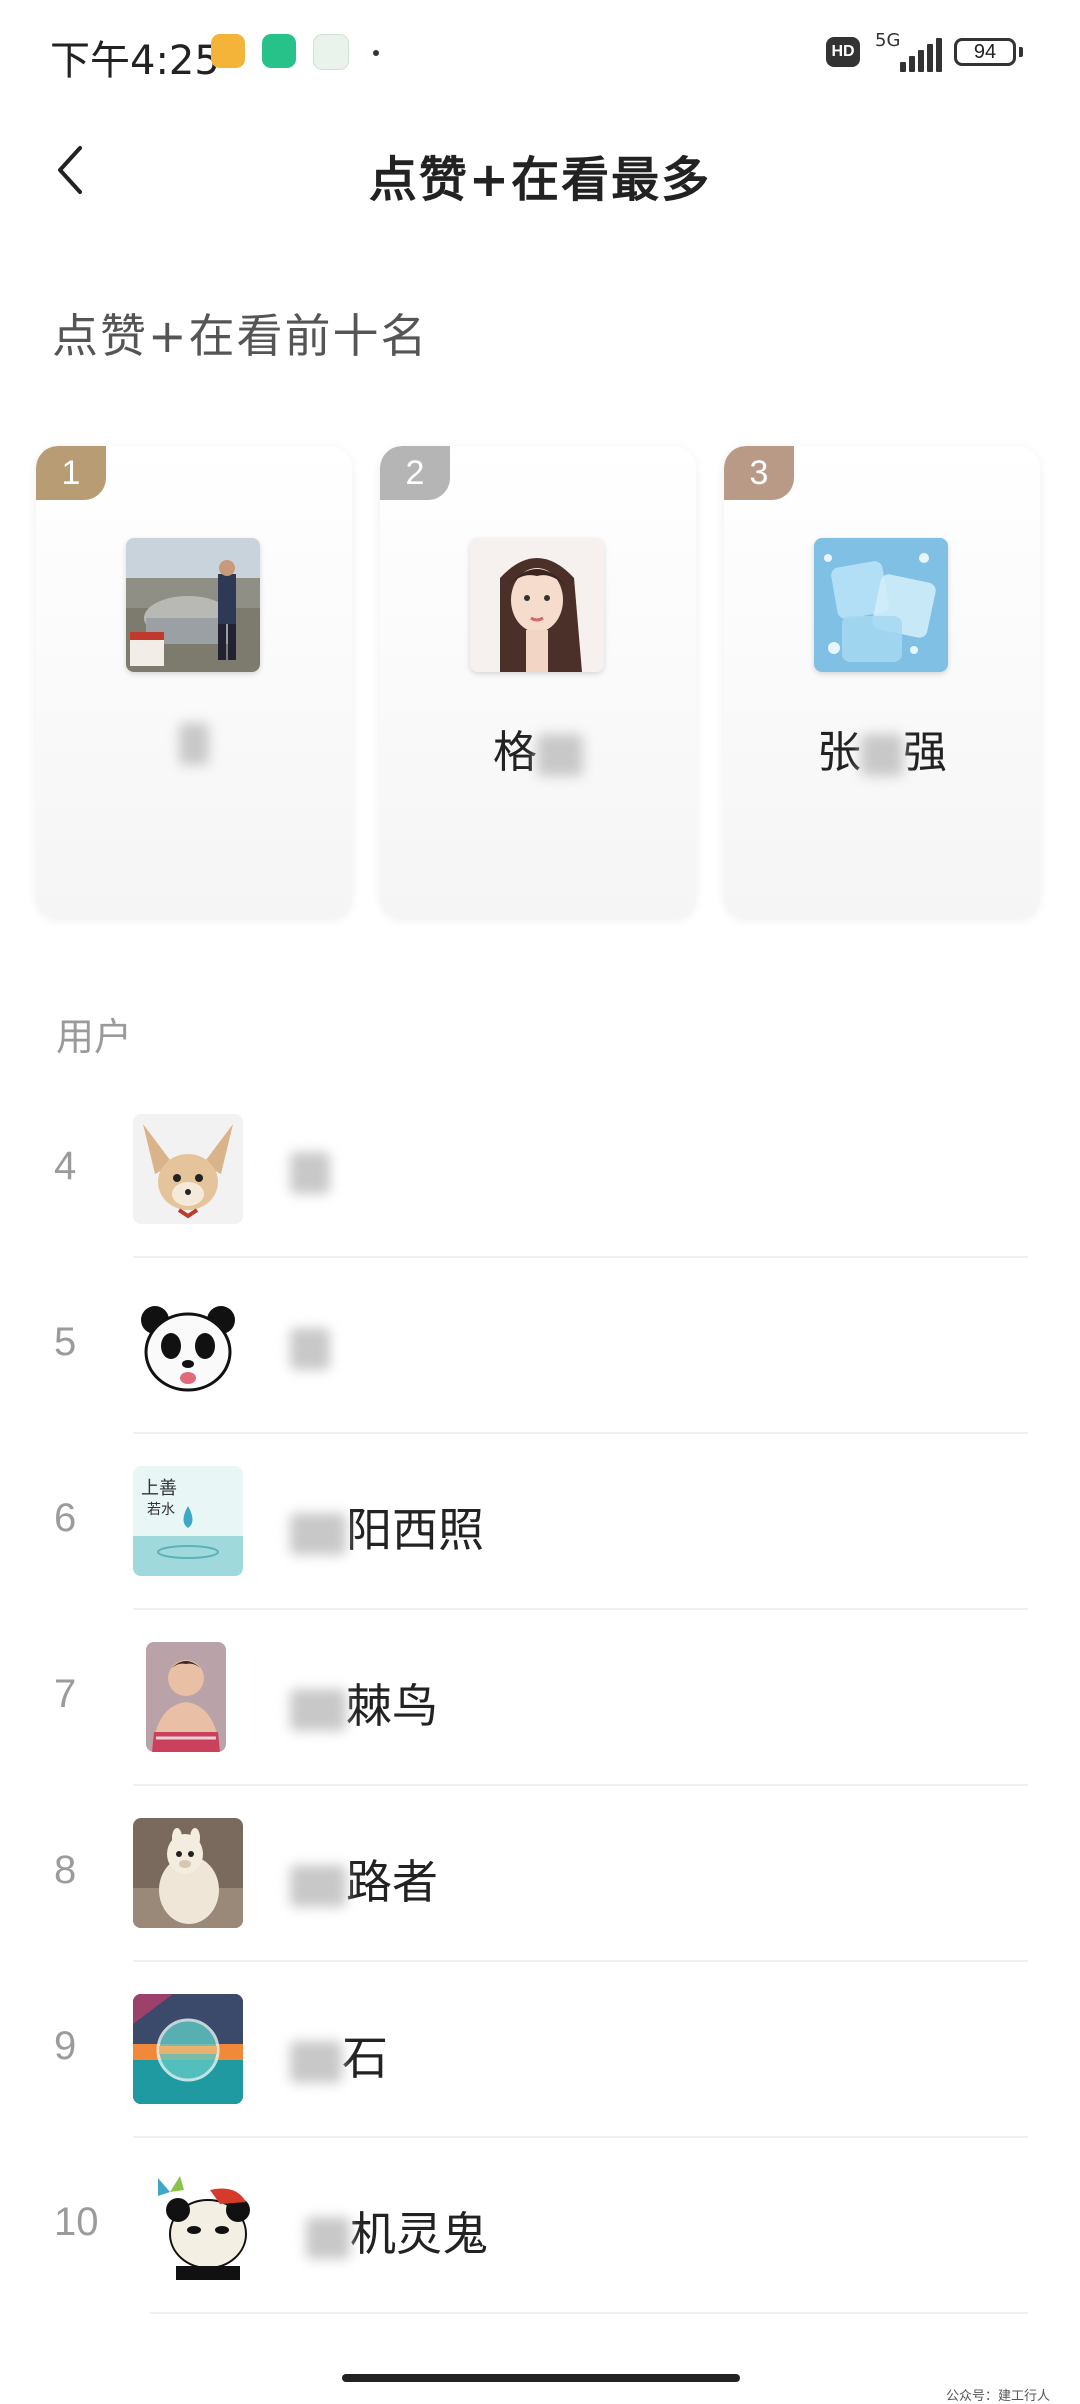  I want to click on podium-card-2: 2 格, so click(538, 682).